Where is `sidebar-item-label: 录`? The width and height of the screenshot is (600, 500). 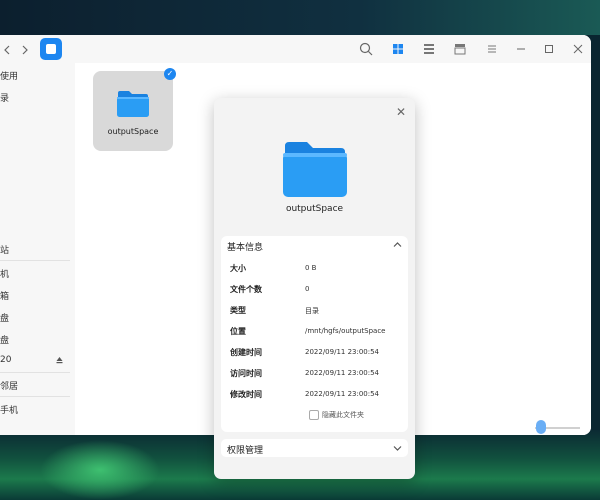 sidebar-item-label: 录 is located at coordinates (5, 99).